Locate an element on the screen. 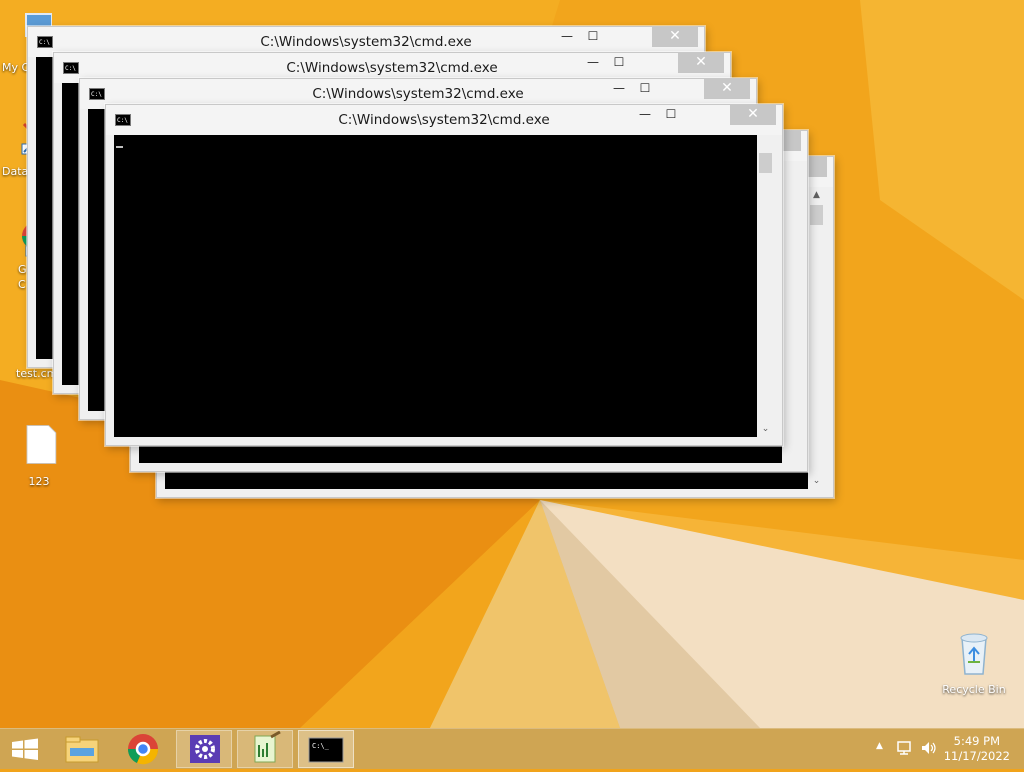 This screenshot has height=772, width=1024. desktop-icon-recycle-bin: Recycle Bin is located at coordinates (974, 662).